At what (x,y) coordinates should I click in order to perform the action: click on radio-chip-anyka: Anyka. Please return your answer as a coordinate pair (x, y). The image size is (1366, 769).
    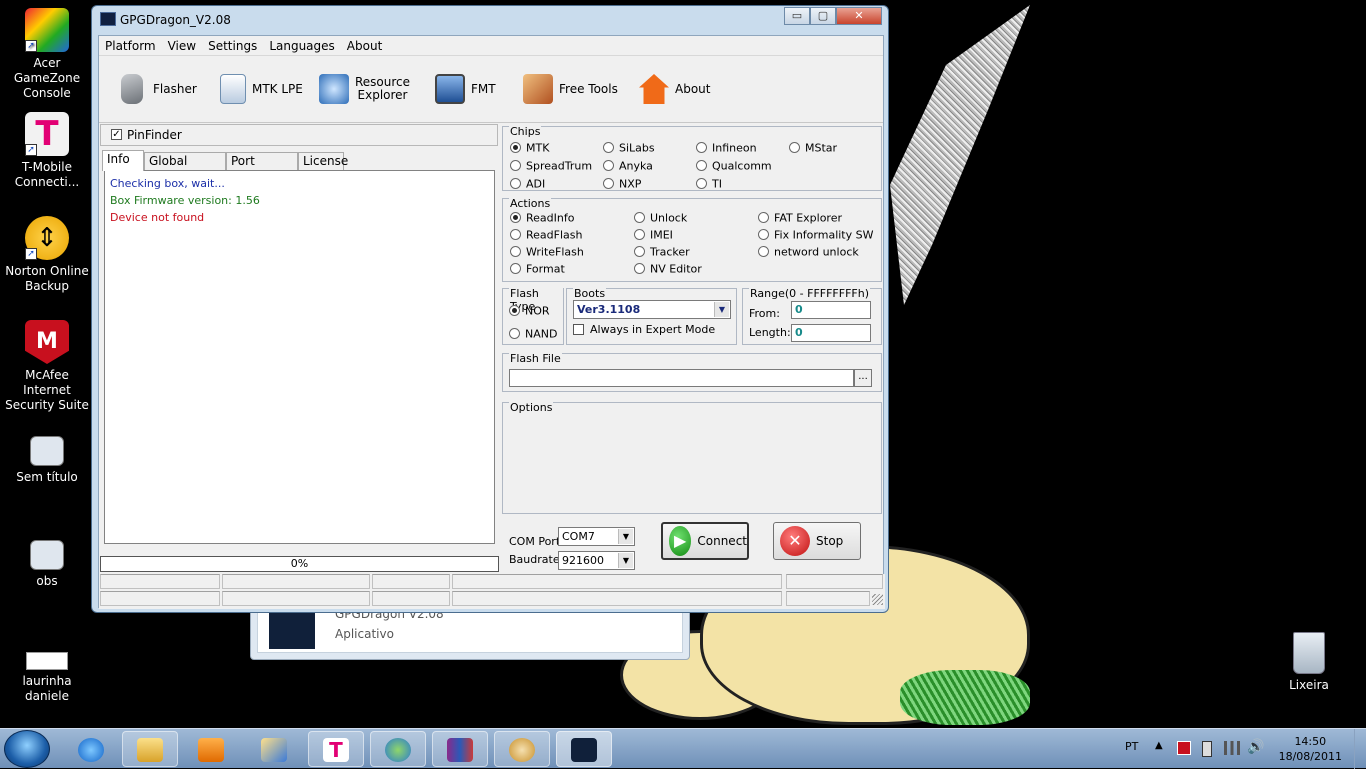
    Looking at the image, I should click on (628, 166).